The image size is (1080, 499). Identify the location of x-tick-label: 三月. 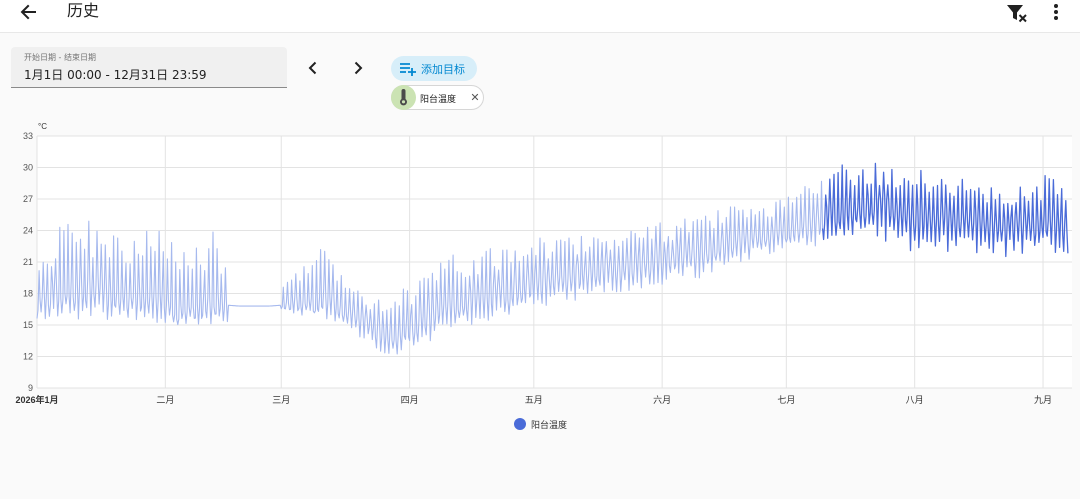
(281, 400).